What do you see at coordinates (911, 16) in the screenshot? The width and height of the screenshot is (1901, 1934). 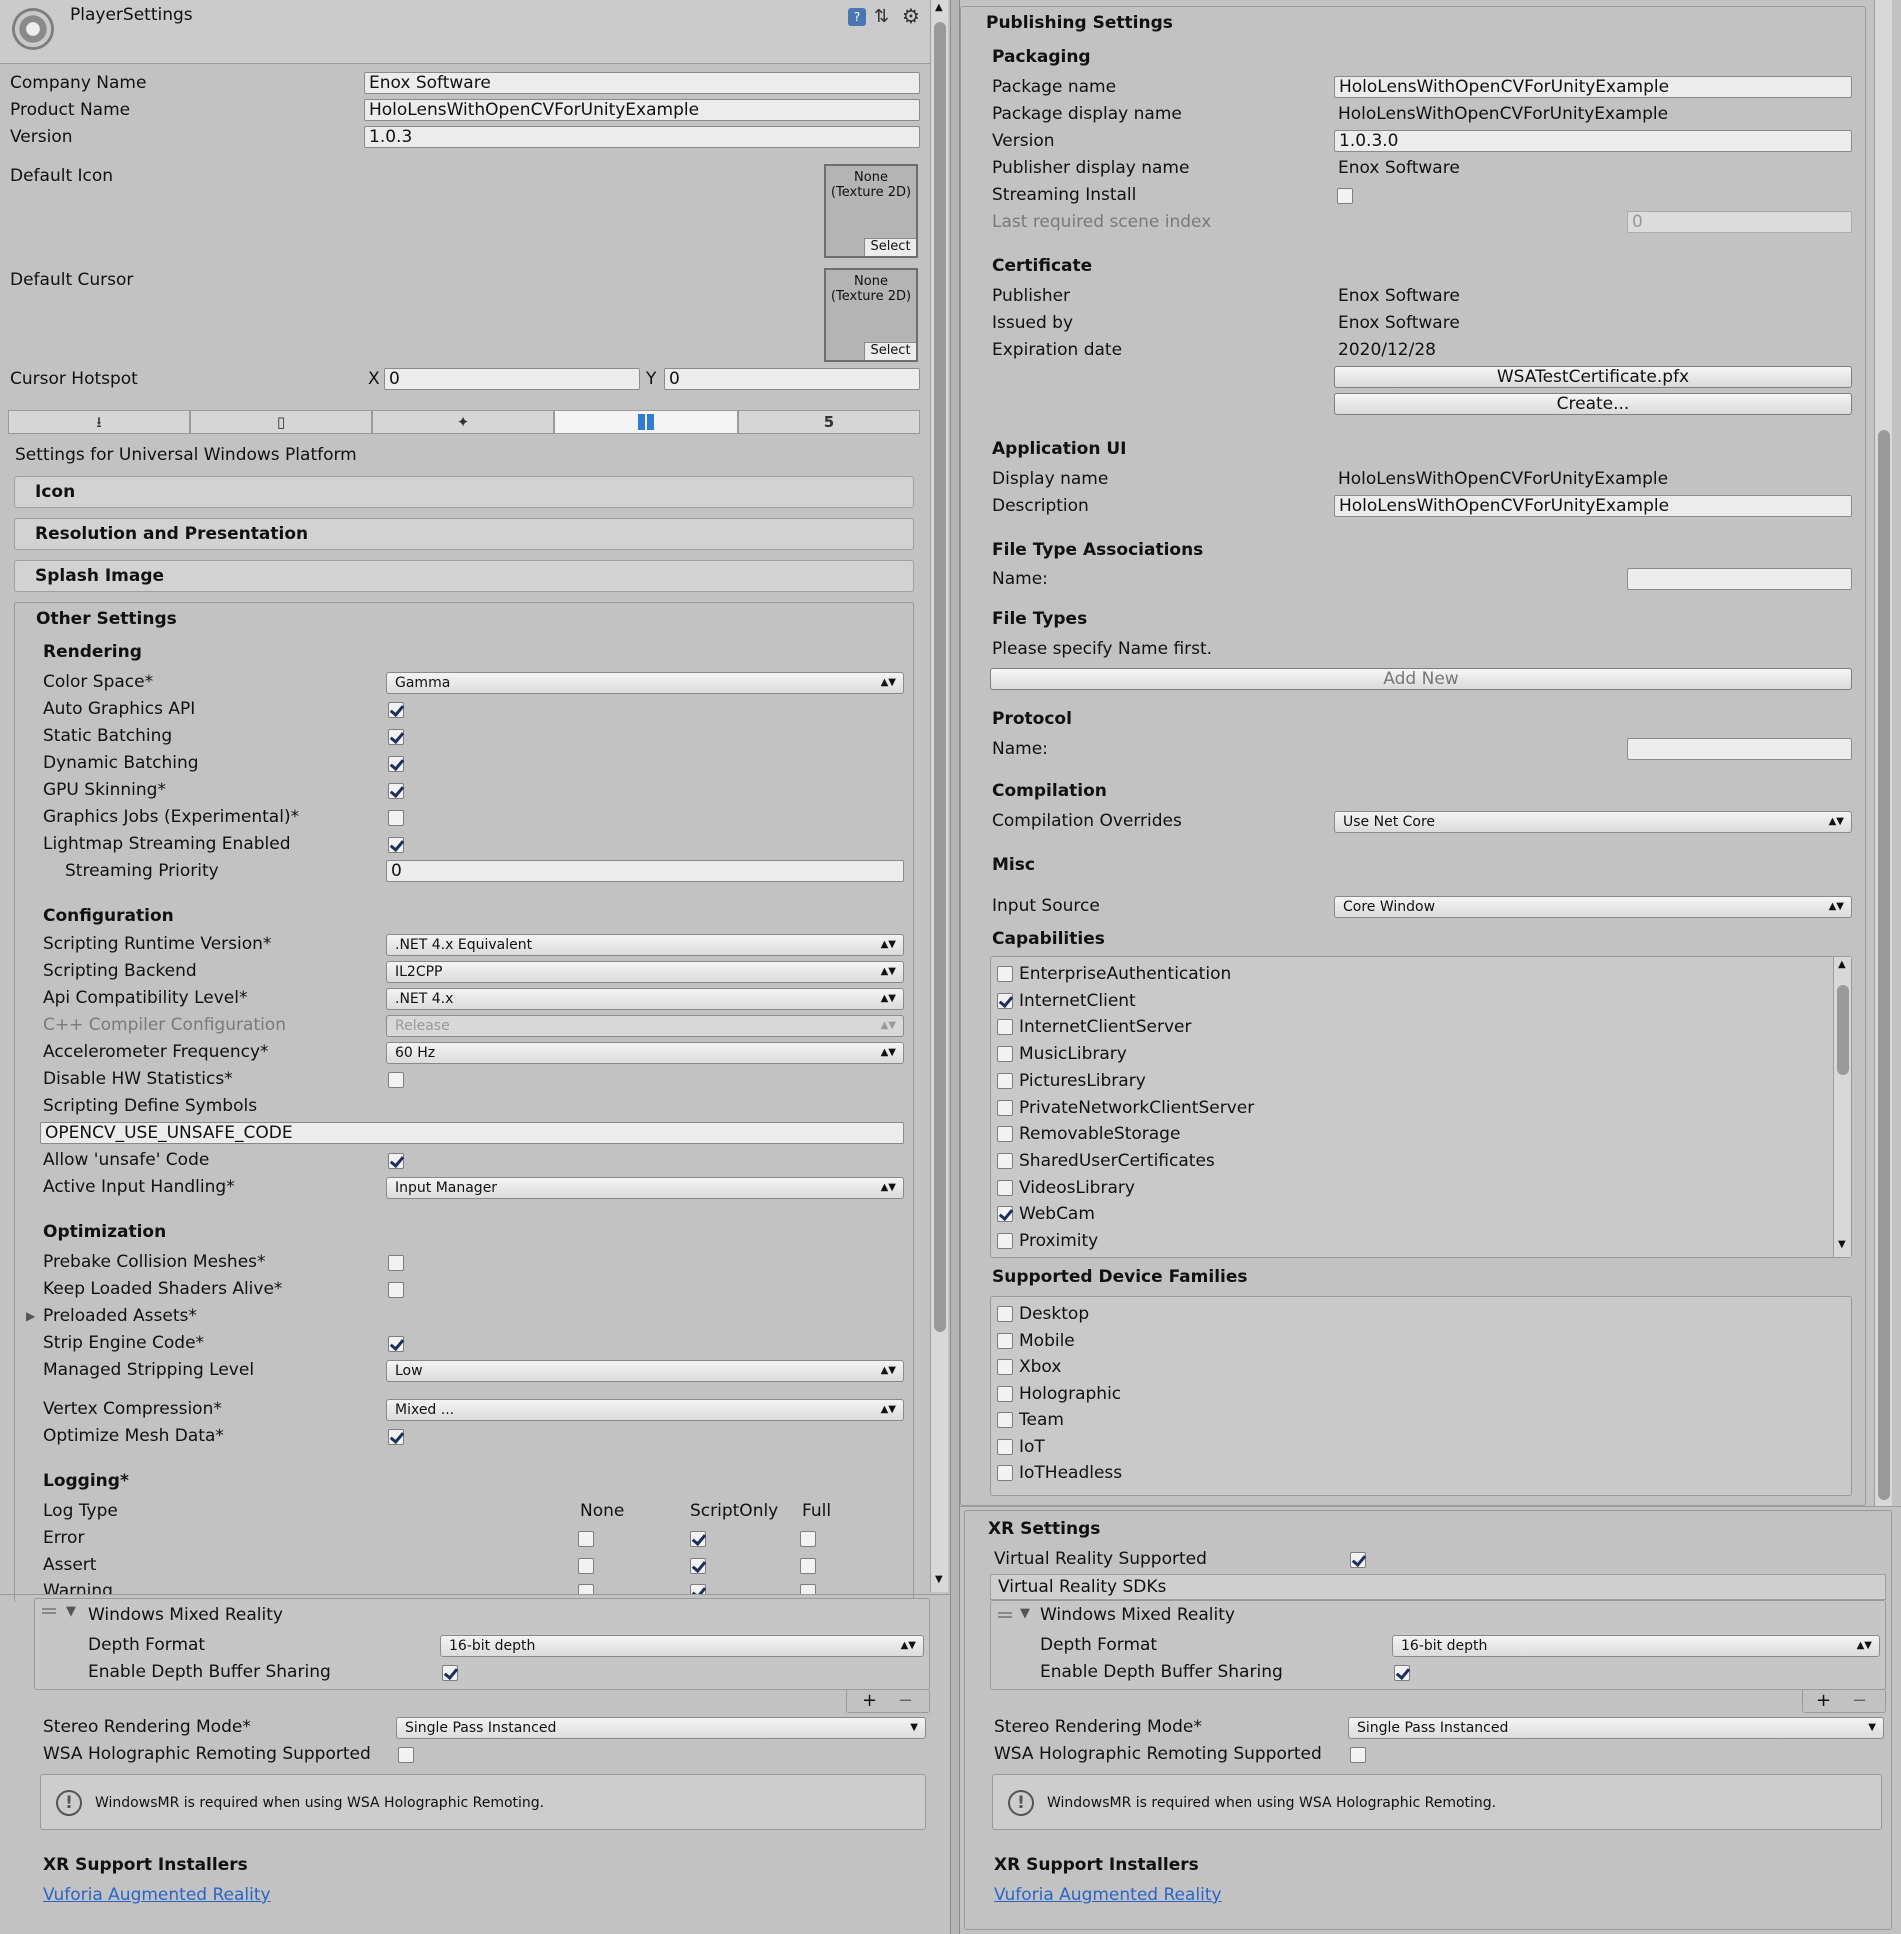 I see `settings-icon: ⚙` at bounding box center [911, 16].